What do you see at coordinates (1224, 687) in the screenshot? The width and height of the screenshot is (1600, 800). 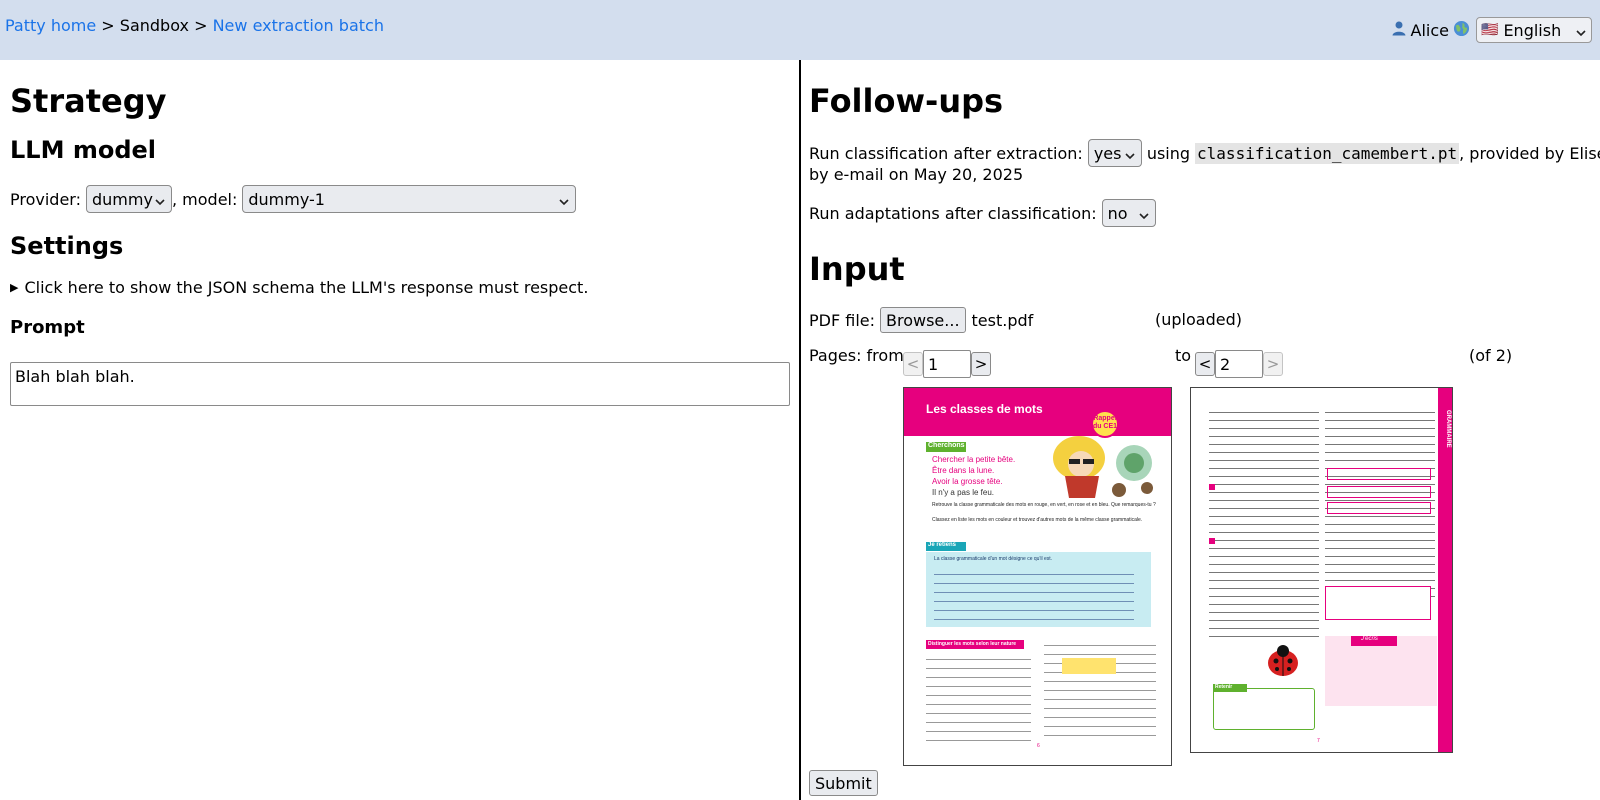 I see `retenir-label: Retenir` at bounding box center [1224, 687].